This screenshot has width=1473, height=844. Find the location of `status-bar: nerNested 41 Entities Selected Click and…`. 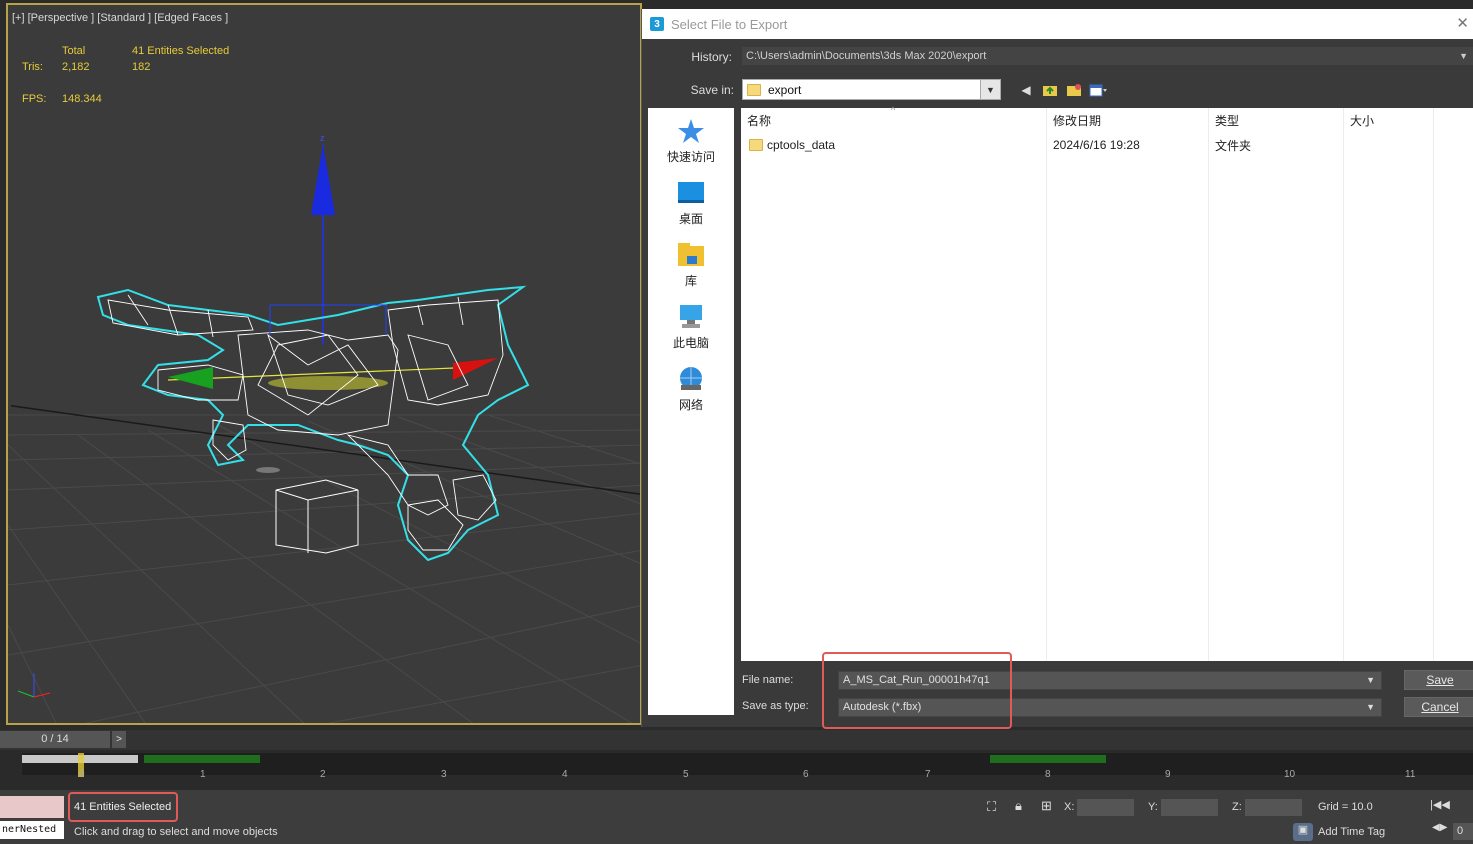

status-bar: nerNested 41 Entities Selected Click and… is located at coordinates (736, 817).